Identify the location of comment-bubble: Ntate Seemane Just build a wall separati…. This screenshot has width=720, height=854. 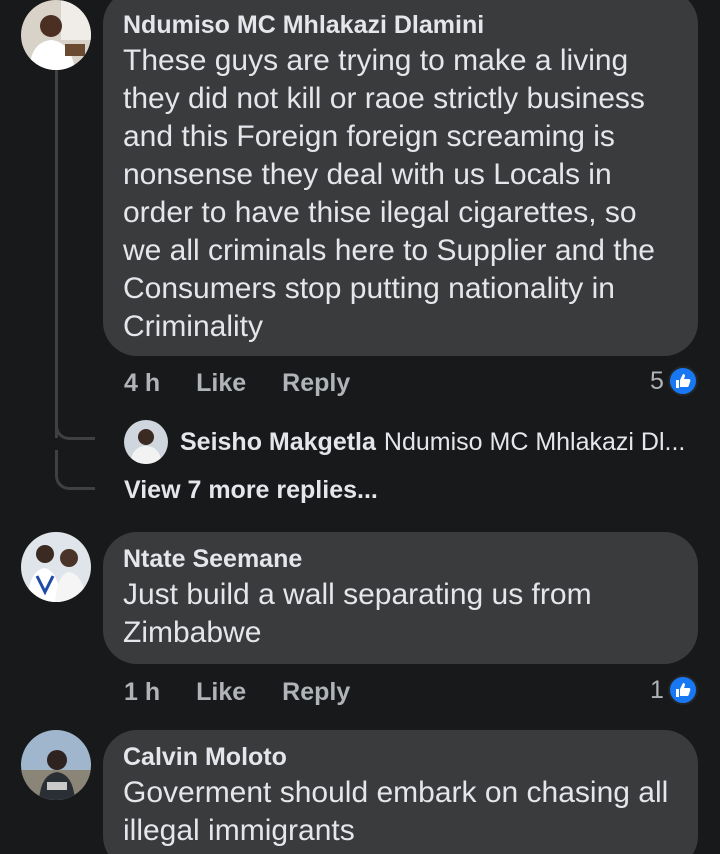
(400, 598).